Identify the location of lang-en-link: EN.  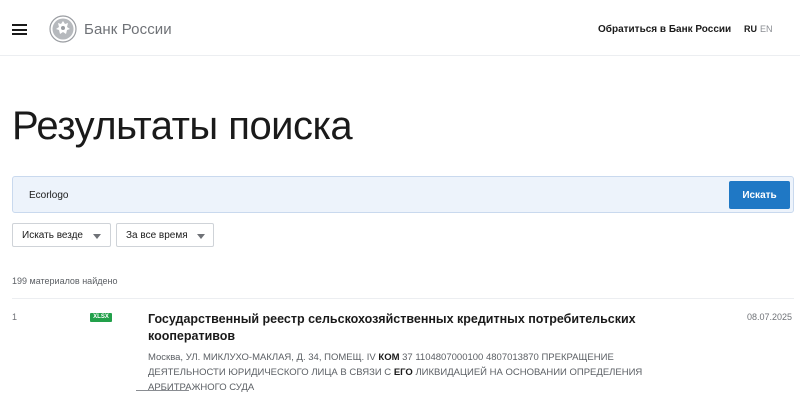
(766, 29).